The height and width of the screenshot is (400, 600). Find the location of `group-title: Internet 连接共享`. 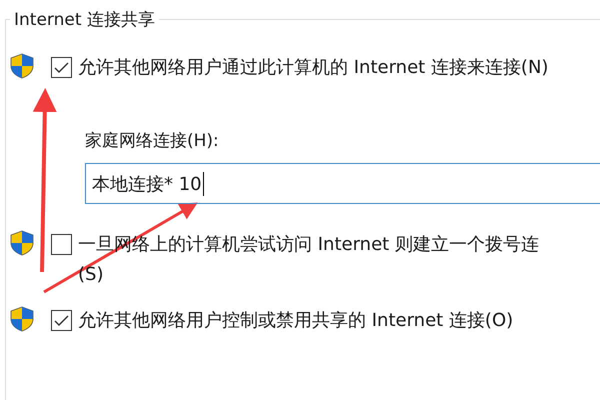

group-title: Internet 连接共享 is located at coordinates (84, 20).